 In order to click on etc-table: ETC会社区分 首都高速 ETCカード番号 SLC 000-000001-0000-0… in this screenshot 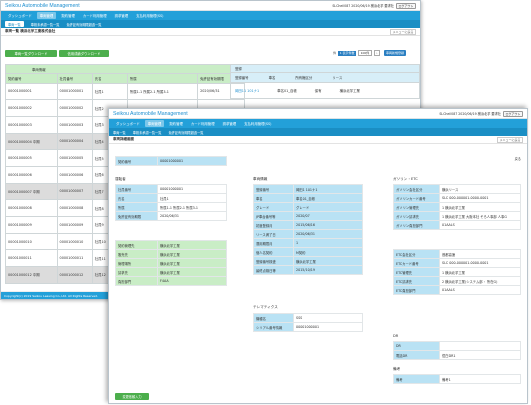, I will do `click(457, 272)`.